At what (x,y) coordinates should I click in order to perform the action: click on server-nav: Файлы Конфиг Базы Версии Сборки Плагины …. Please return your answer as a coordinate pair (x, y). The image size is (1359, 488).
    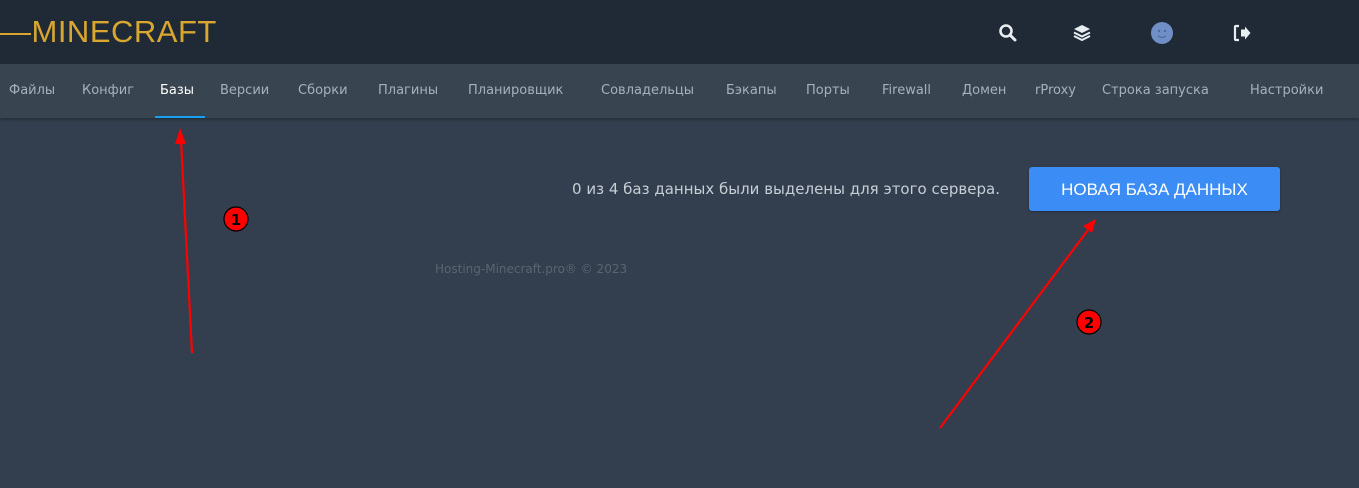
    Looking at the image, I should click on (679, 91).